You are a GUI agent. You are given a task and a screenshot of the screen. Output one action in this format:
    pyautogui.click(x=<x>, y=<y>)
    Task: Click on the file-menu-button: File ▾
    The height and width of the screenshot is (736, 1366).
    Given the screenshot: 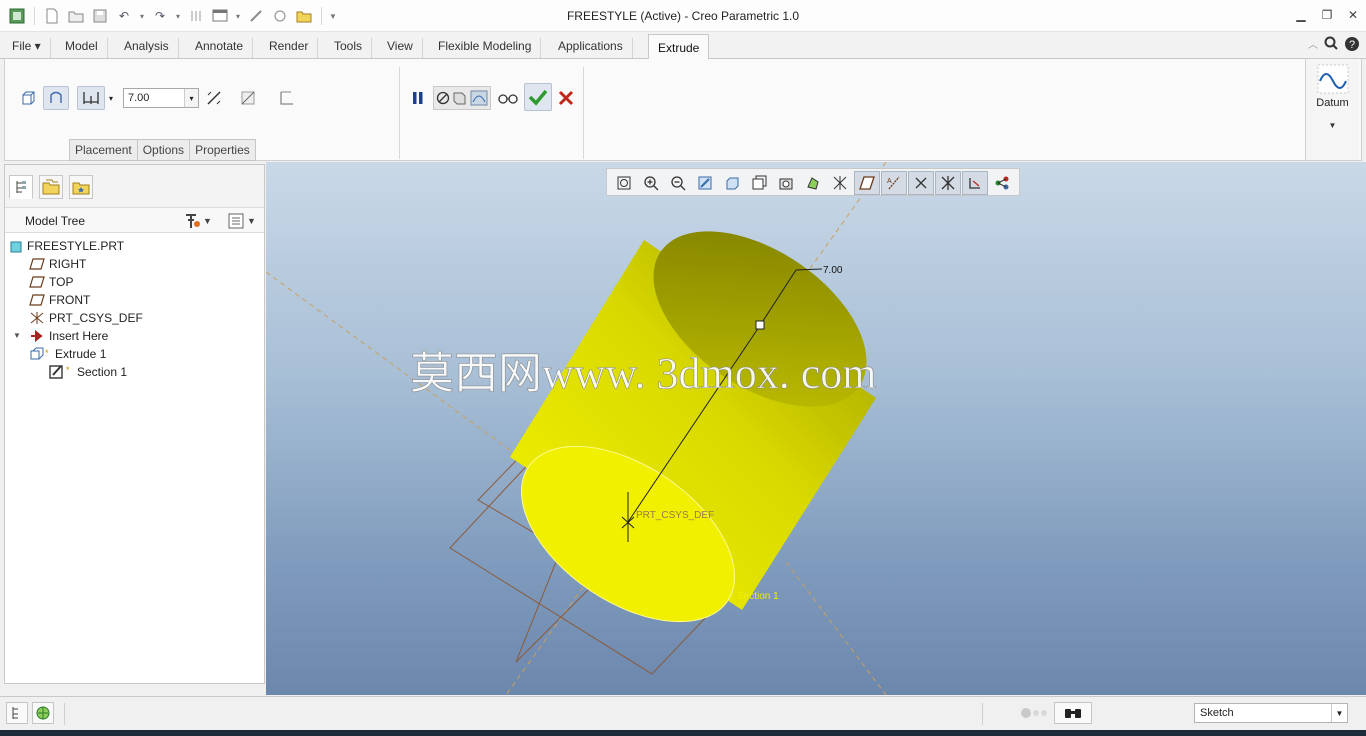 What is the action you would take?
    pyautogui.click(x=27, y=48)
    